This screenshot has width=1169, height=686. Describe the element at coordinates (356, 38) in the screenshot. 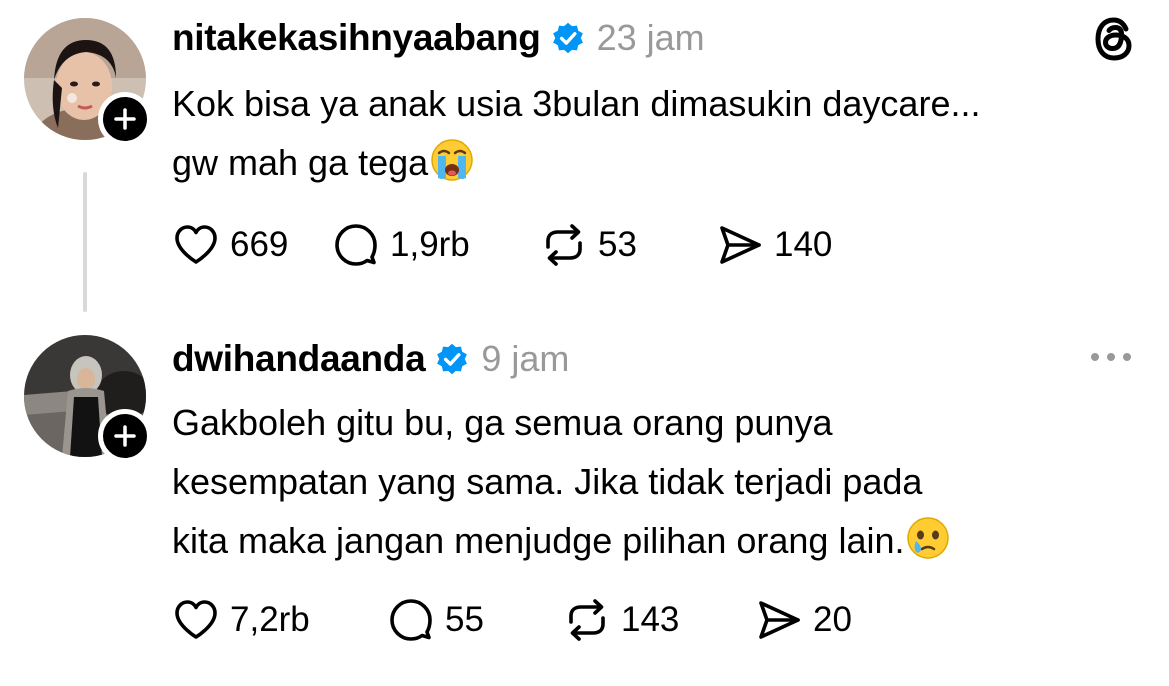

I see `username: nitakekasihnyaabang` at that location.